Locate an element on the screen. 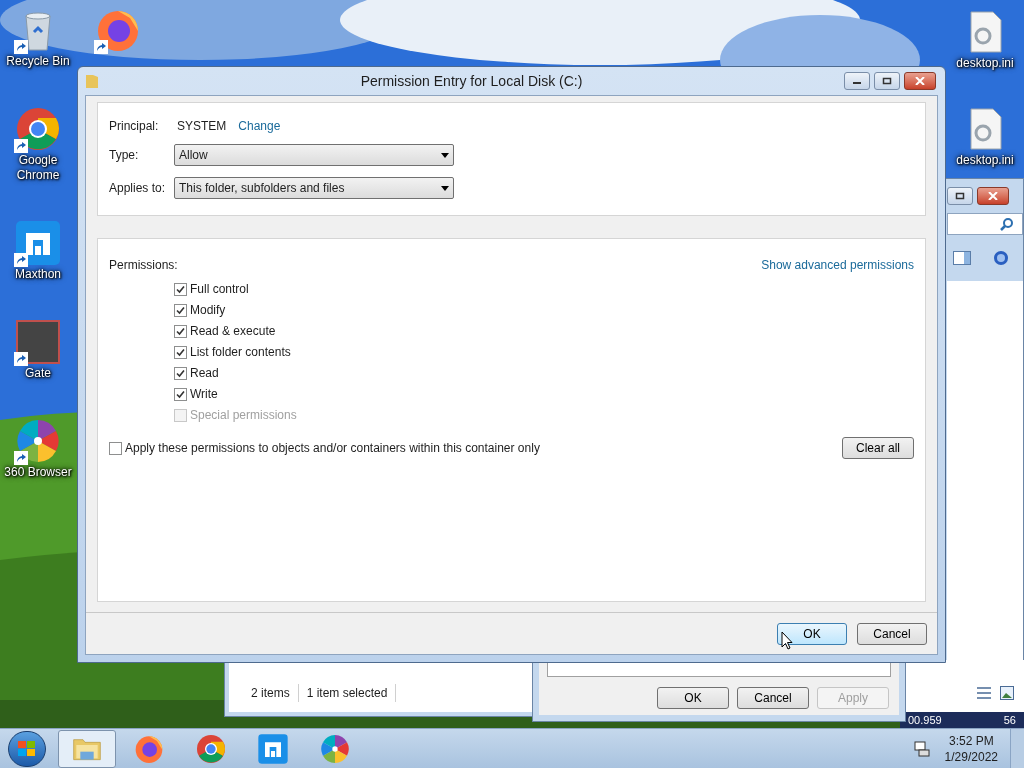 The image size is (1024, 768). min-button is located at coordinates (857, 81).